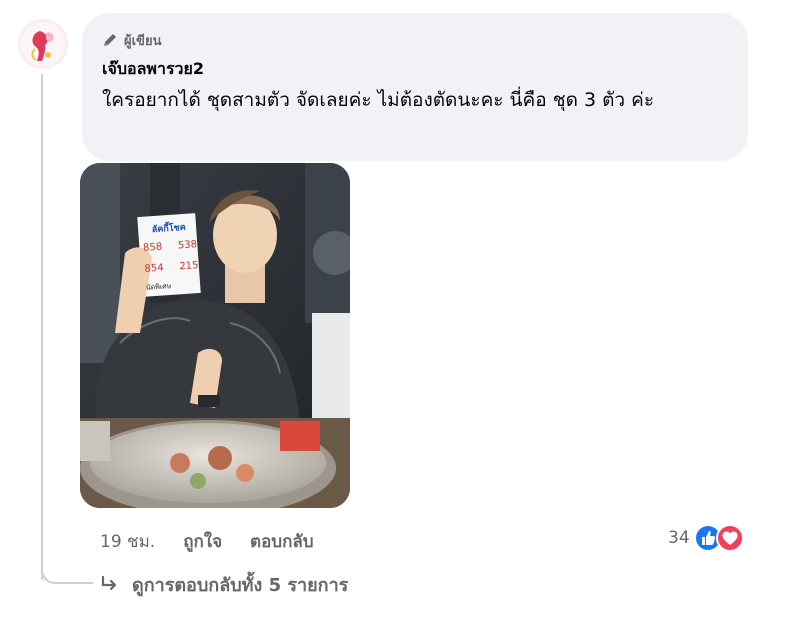 This screenshot has width=800, height=618. I want to click on reaction-summary: 34, so click(706, 538).